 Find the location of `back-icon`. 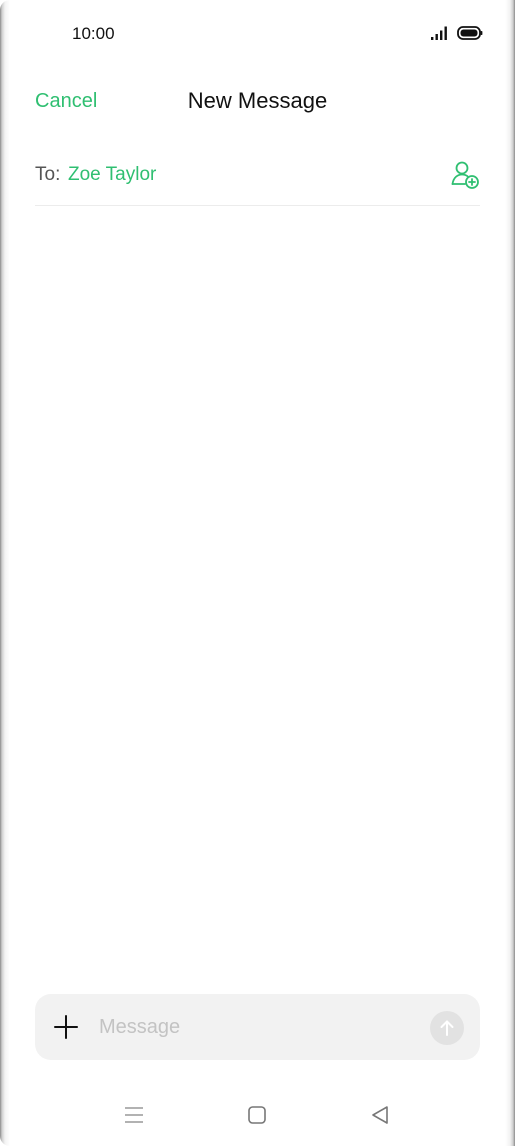

back-icon is located at coordinates (380, 1115).